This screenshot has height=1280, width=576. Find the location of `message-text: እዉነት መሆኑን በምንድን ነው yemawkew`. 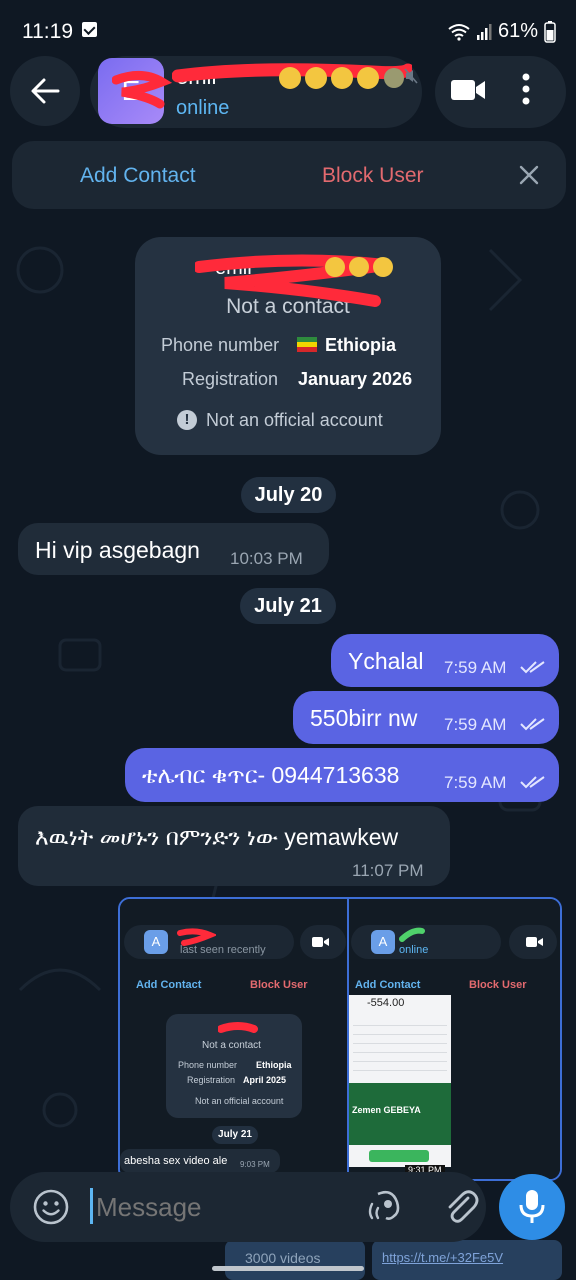

message-text: እዉነት መሆኑን በምንድን ነው yemawkew is located at coordinates (217, 837).